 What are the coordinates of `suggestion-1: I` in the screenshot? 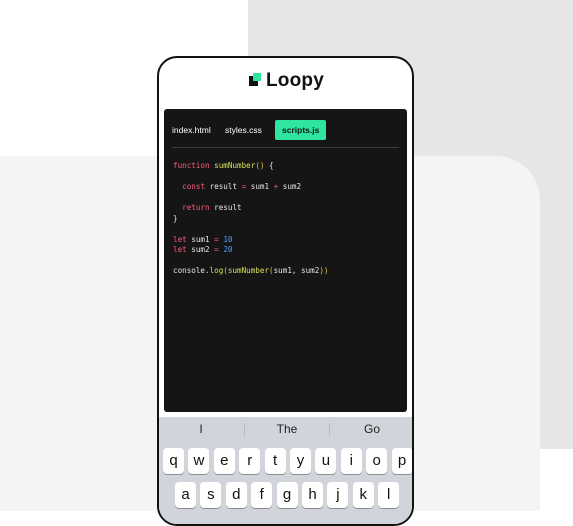 It's located at (201, 429).